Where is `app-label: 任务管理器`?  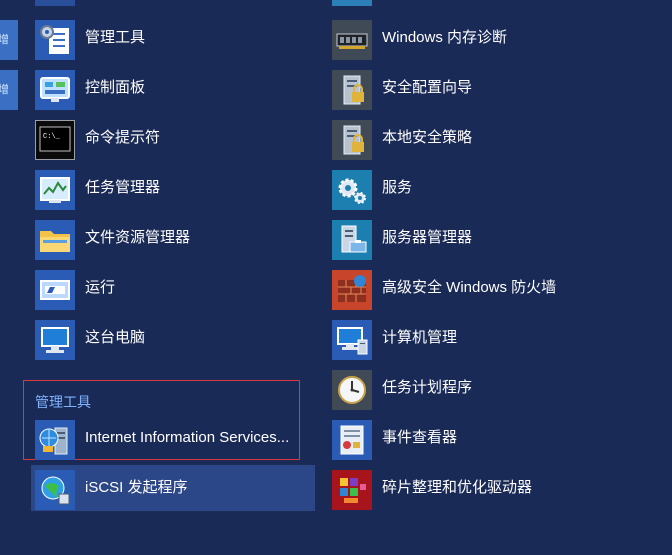
app-label: 任务管理器 is located at coordinates (123, 187).